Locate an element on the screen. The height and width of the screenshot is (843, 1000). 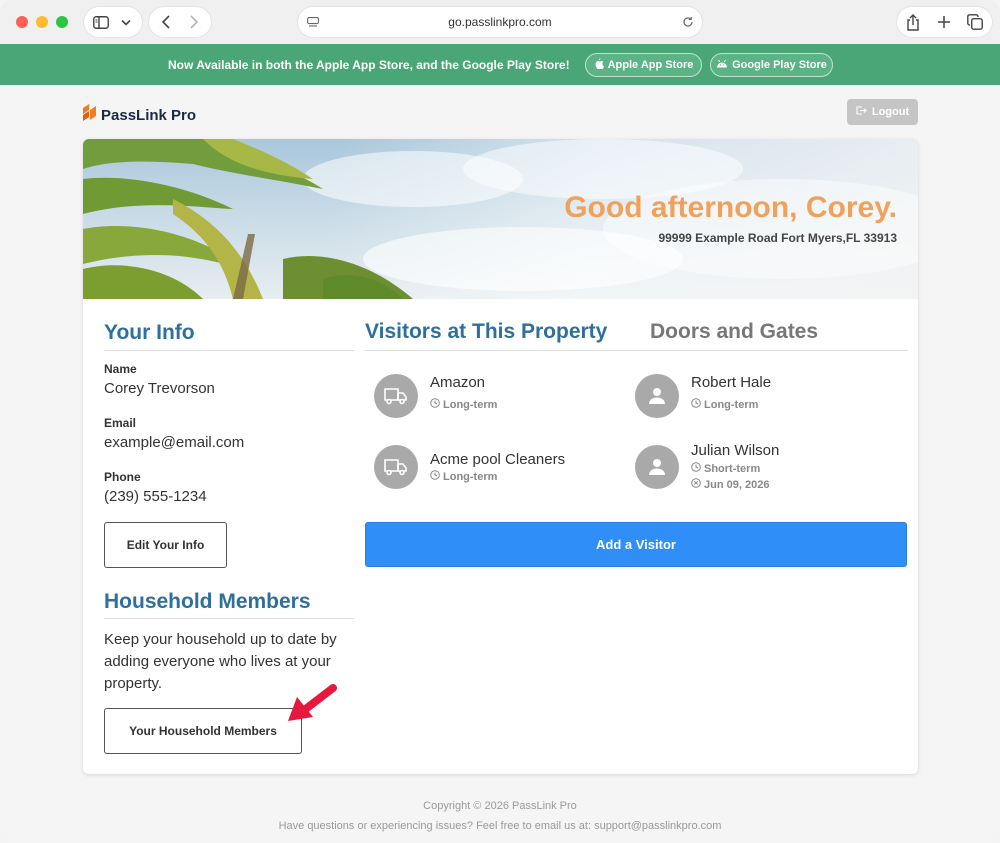
visitor-expiration: Jun 09, 2026 is located at coordinates (730, 484).